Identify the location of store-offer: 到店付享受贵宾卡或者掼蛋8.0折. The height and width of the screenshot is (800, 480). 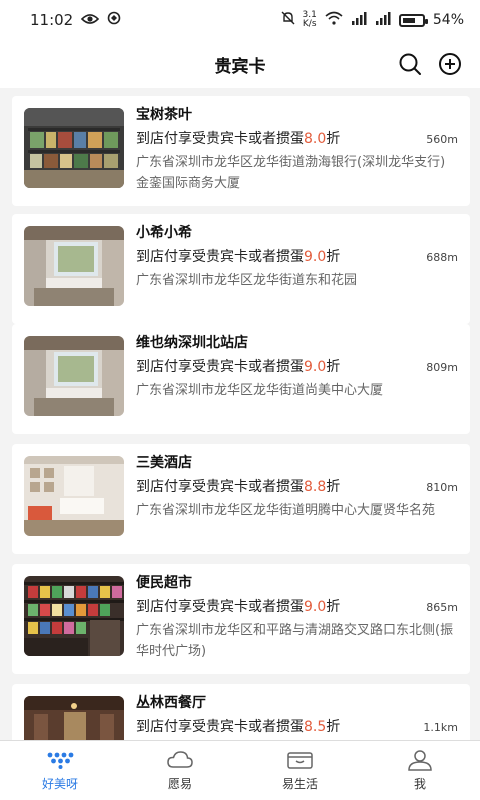
(238, 139).